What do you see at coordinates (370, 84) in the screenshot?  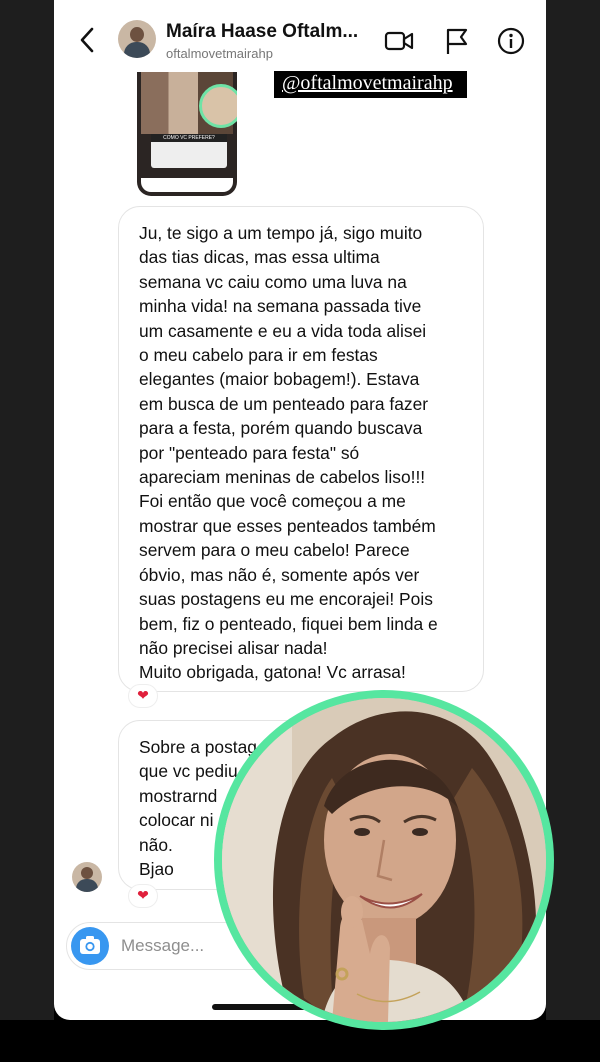 I see `username-tag: @oftalmovetmairahp` at bounding box center [370, 84].